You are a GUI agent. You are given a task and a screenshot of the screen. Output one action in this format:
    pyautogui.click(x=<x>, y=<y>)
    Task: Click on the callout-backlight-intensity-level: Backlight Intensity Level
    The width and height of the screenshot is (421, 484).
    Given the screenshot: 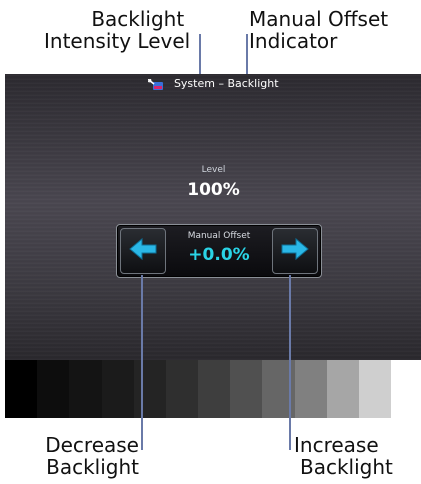 What is the action you would take?
    pyautogui.click(x=117, y=30)
    